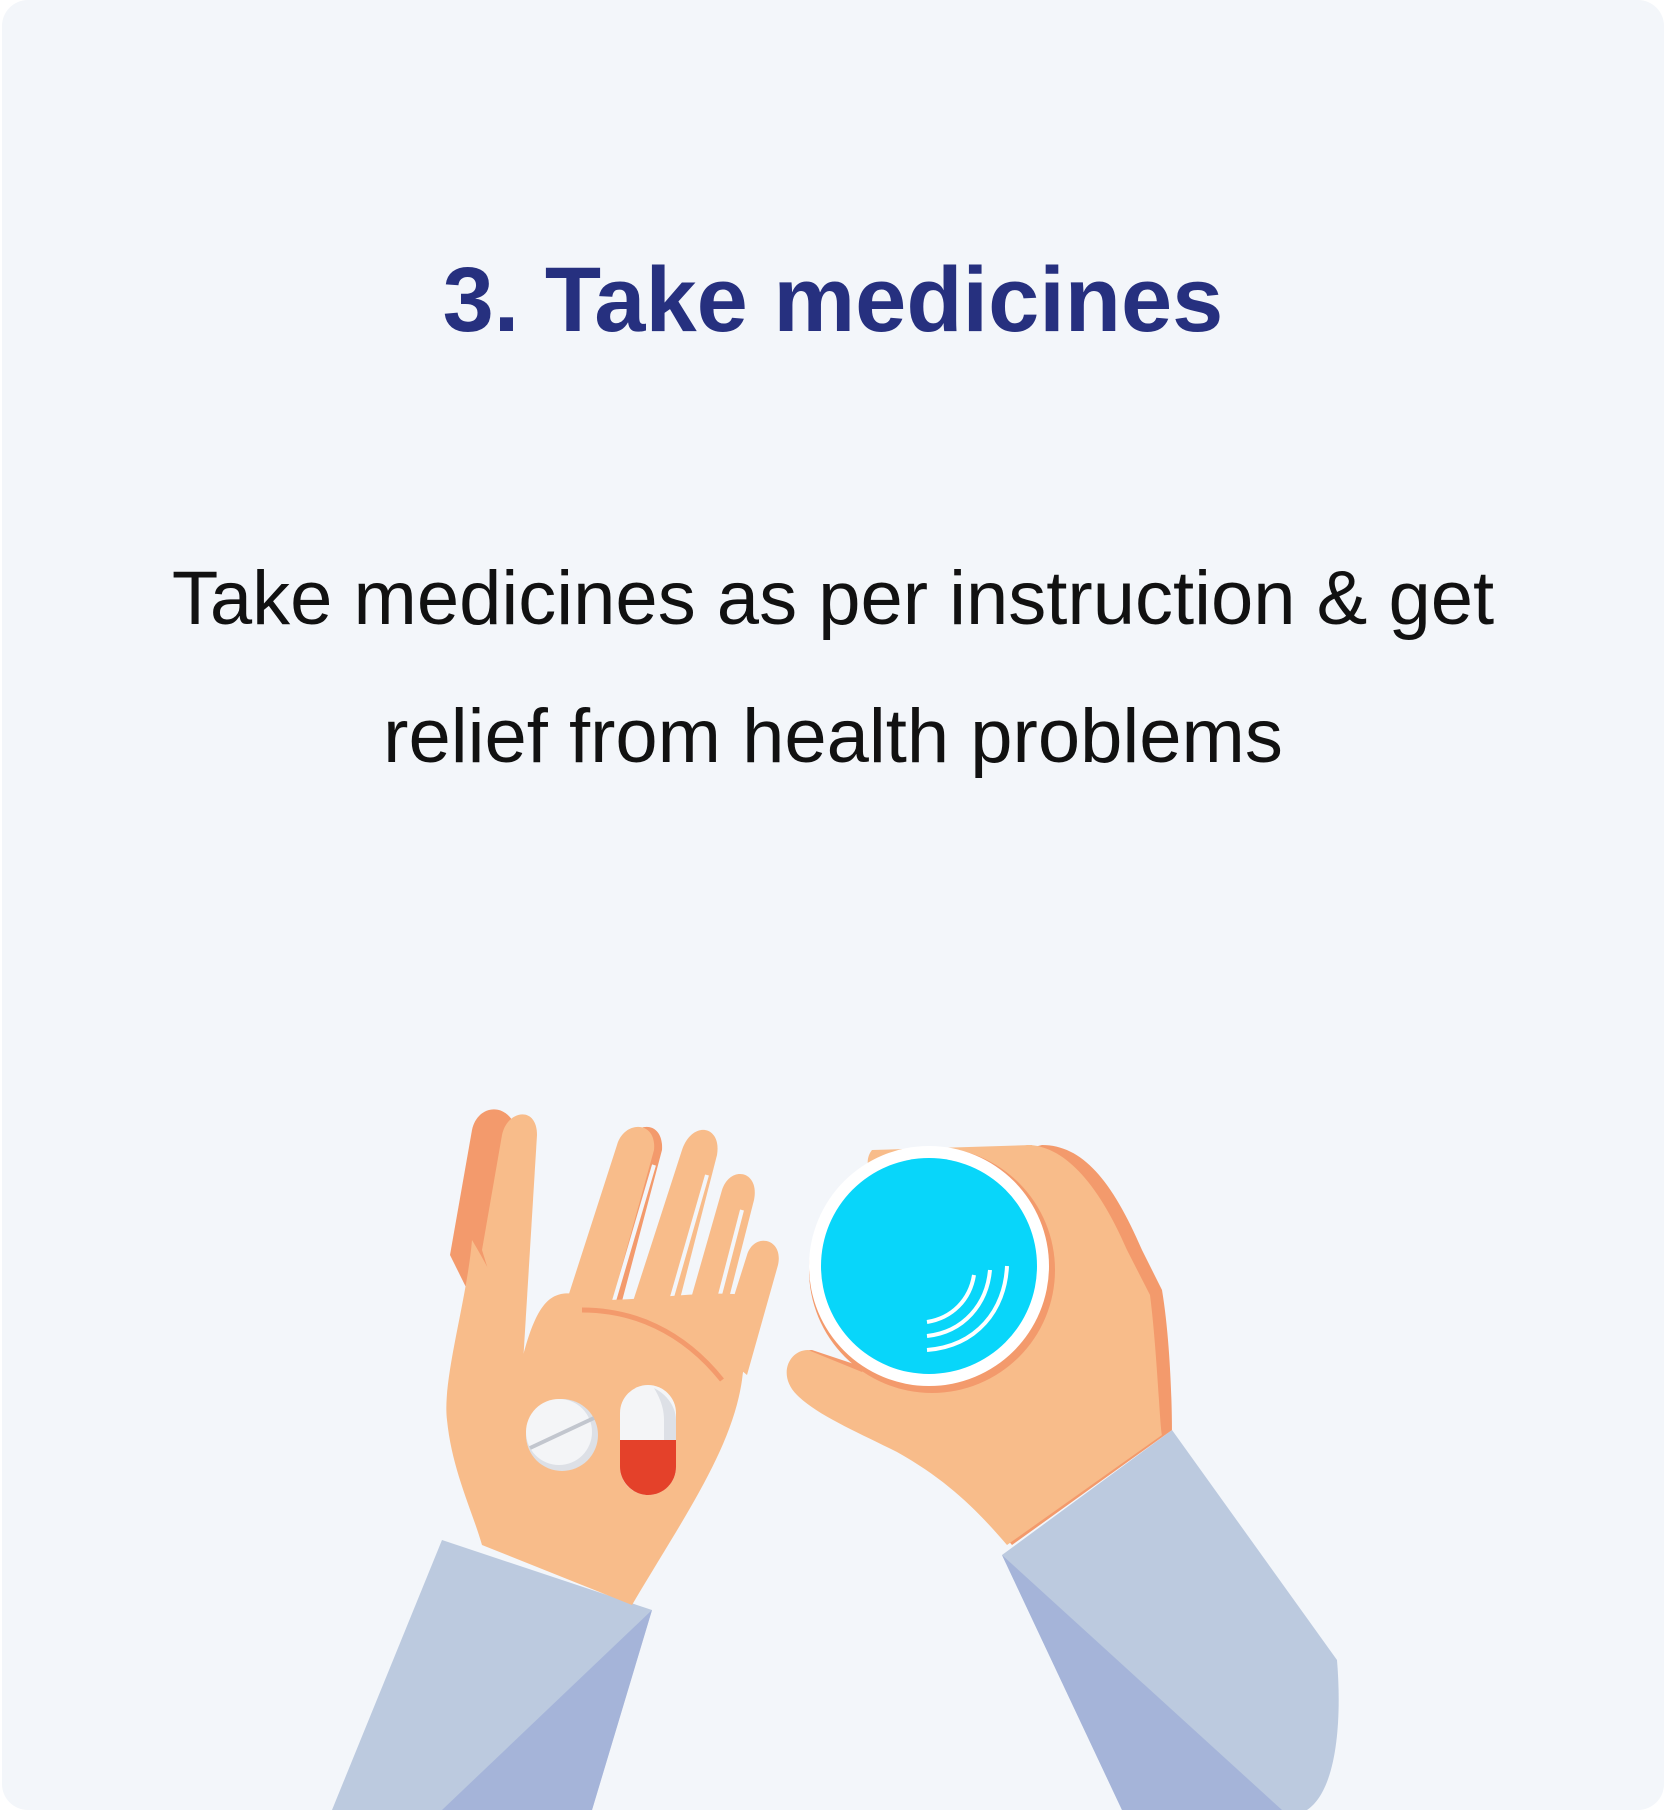 This screenshot has height=1814, width=1670. What do you see at coordinates (562, 1435) in the screenshot?
I see `tablet-pill-icon` at bounding box center [562, 1435].